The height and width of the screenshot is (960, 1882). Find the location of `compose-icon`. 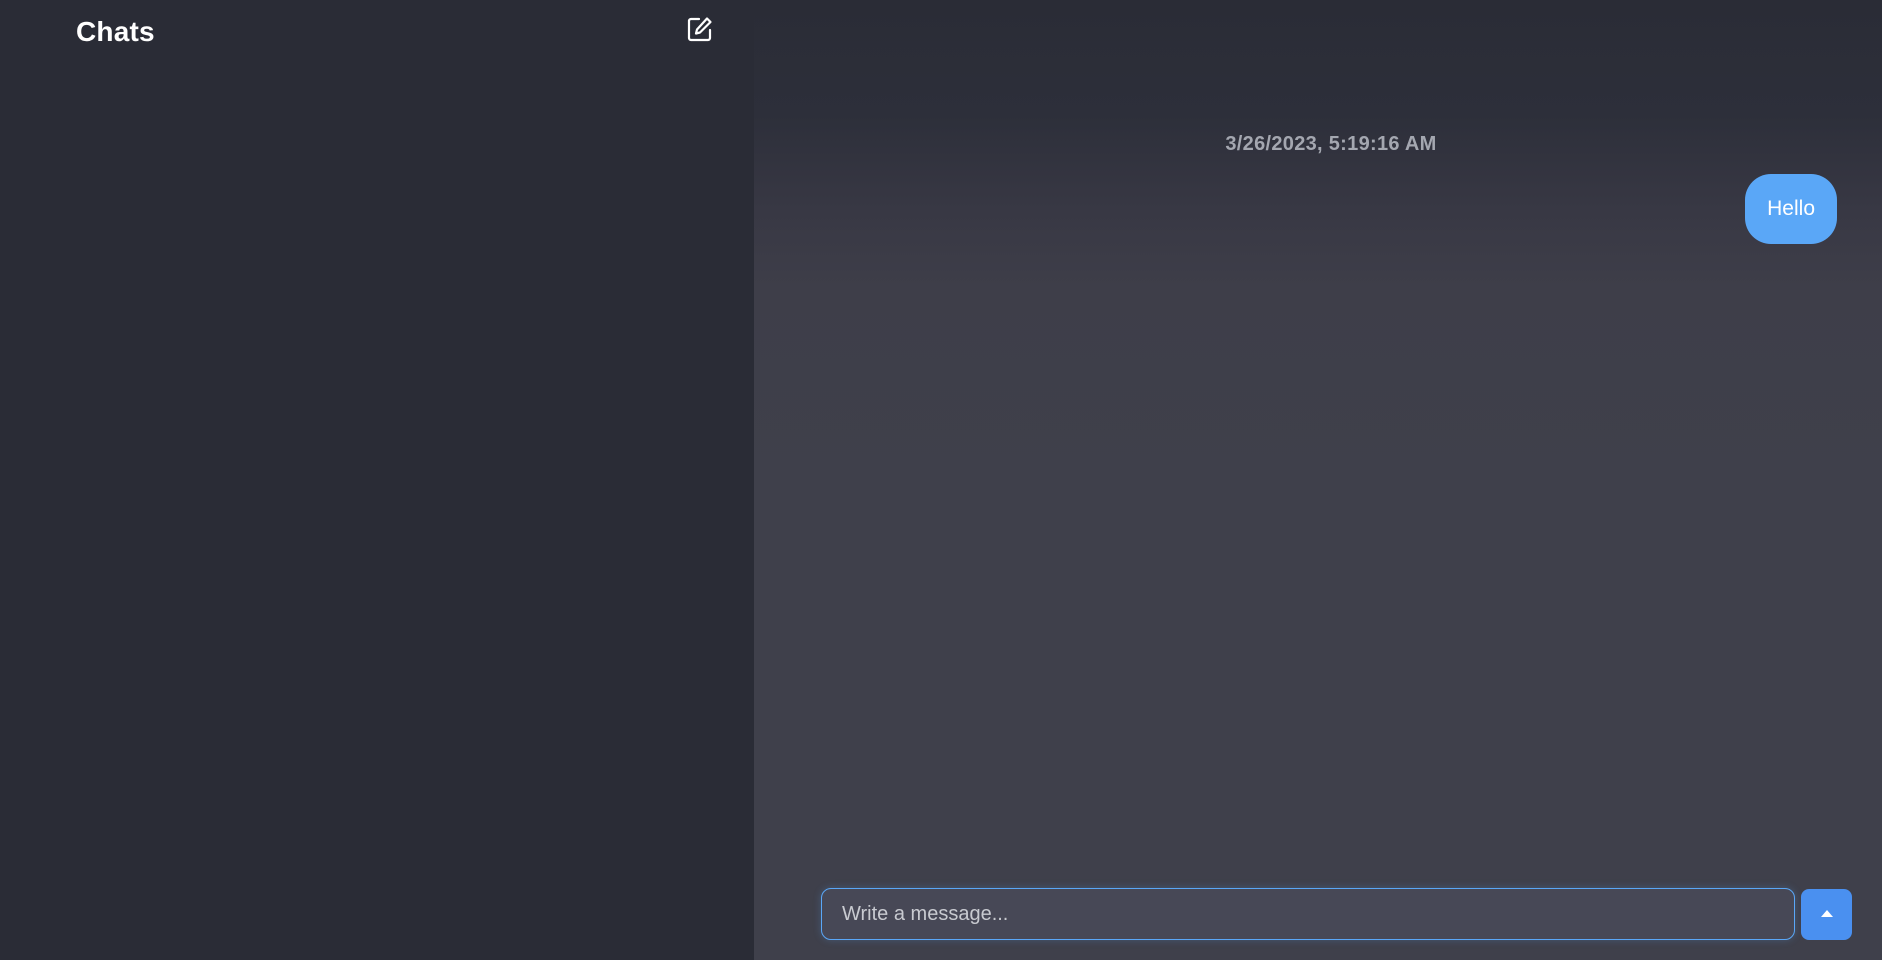

compose-icon is located at coordinates (699, 29).